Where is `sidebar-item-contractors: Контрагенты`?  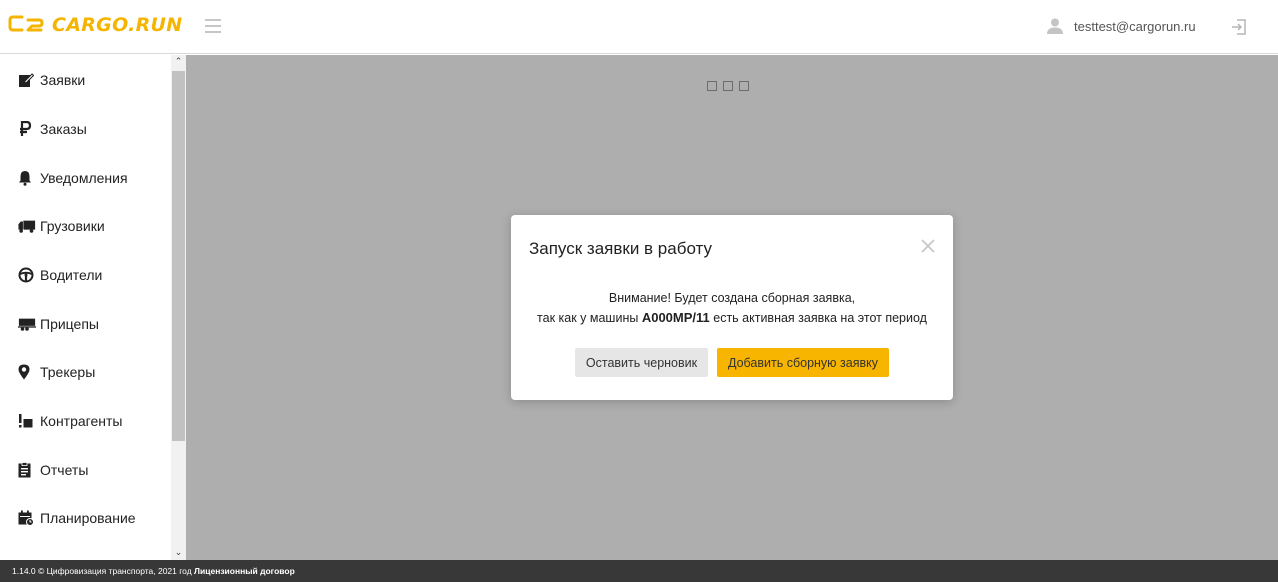 sidebar-item-contractors: Контрагенты is located at coordinates (85, 421).